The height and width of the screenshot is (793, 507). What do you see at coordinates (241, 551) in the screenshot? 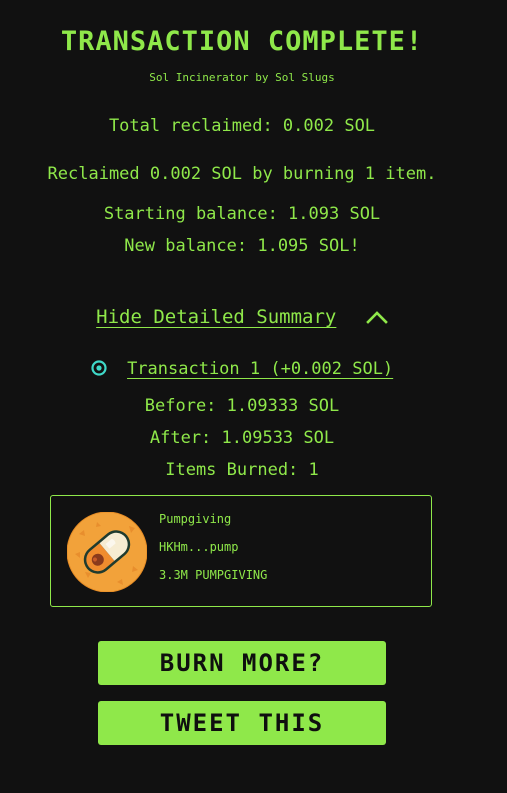
I see `burned-item-card: Pumpgiving HKHm...pump 3.3M PUMPGIVING` at bounding box center [241, 551].